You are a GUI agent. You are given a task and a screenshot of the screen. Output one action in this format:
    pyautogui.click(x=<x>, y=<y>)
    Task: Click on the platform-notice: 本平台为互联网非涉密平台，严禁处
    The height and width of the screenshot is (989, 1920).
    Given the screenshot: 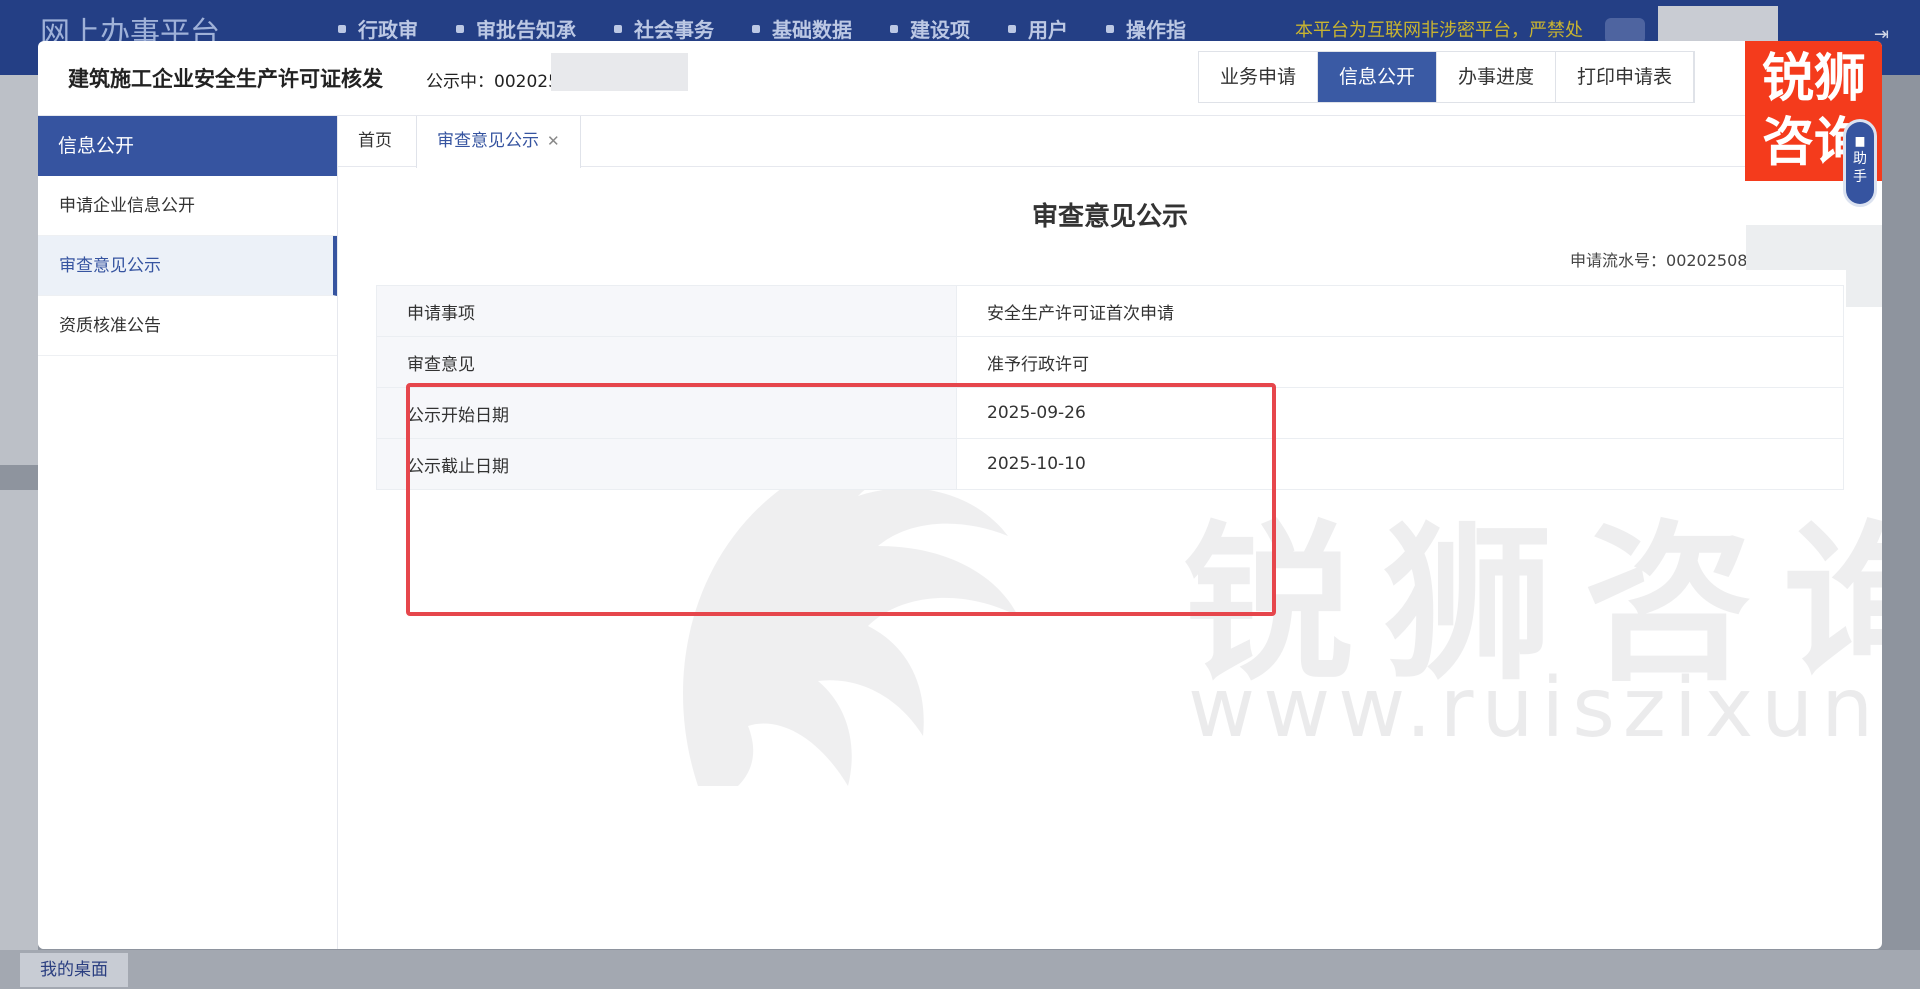 What is the action you would take?
    pyautogui.click(x=1439, y=30)
    